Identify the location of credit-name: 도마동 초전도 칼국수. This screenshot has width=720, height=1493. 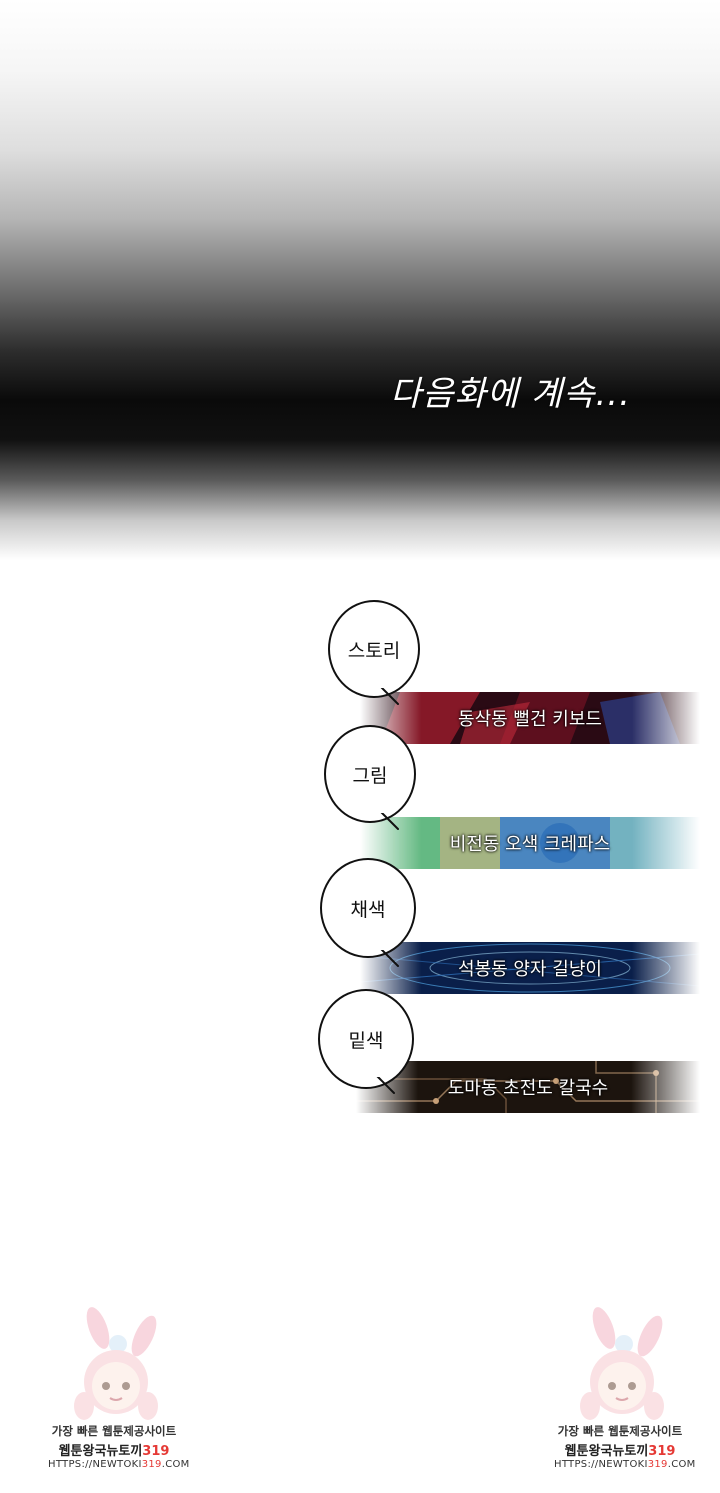
(528, 1088).